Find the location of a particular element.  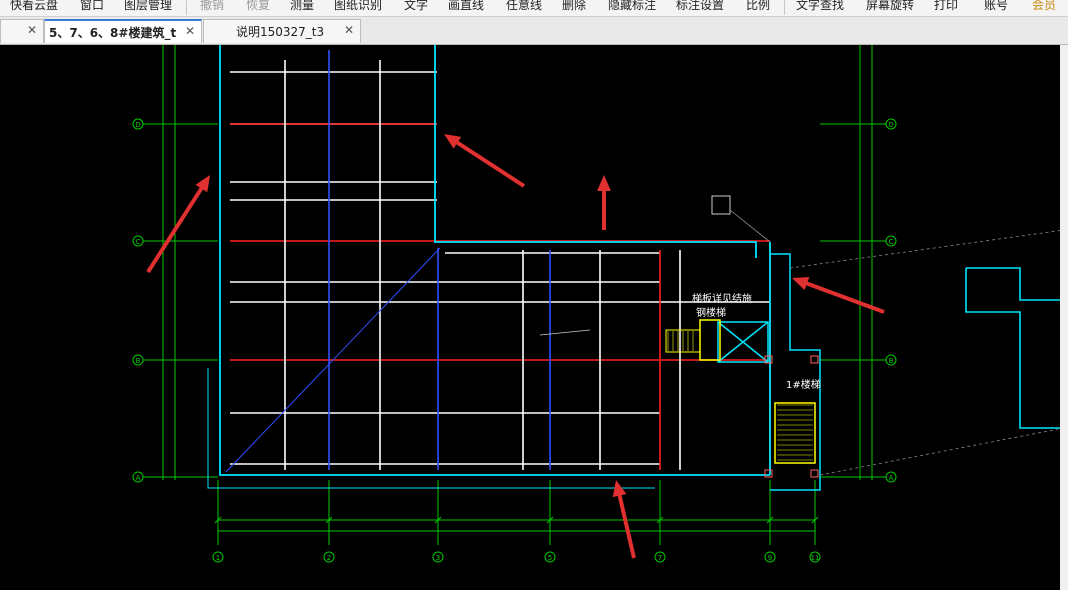

axis-label-col: 3 is located at coordinates (438, 558).